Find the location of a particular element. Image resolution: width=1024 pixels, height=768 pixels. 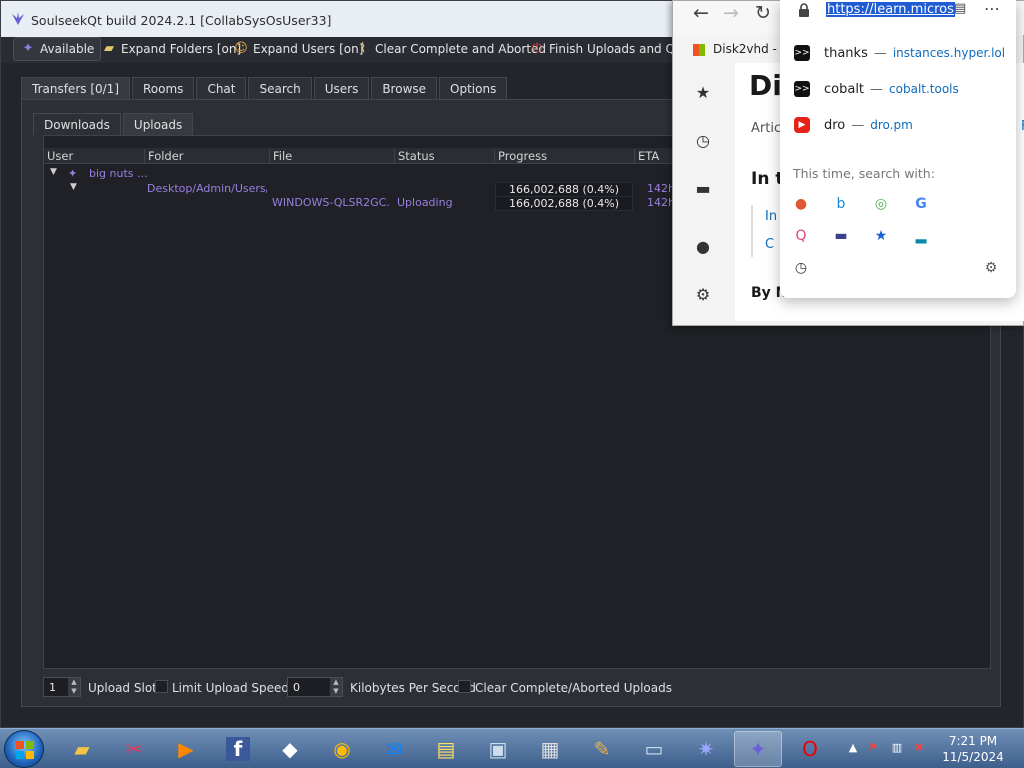

gear-app-icon: ✷ is located at coordinates (706, 749).